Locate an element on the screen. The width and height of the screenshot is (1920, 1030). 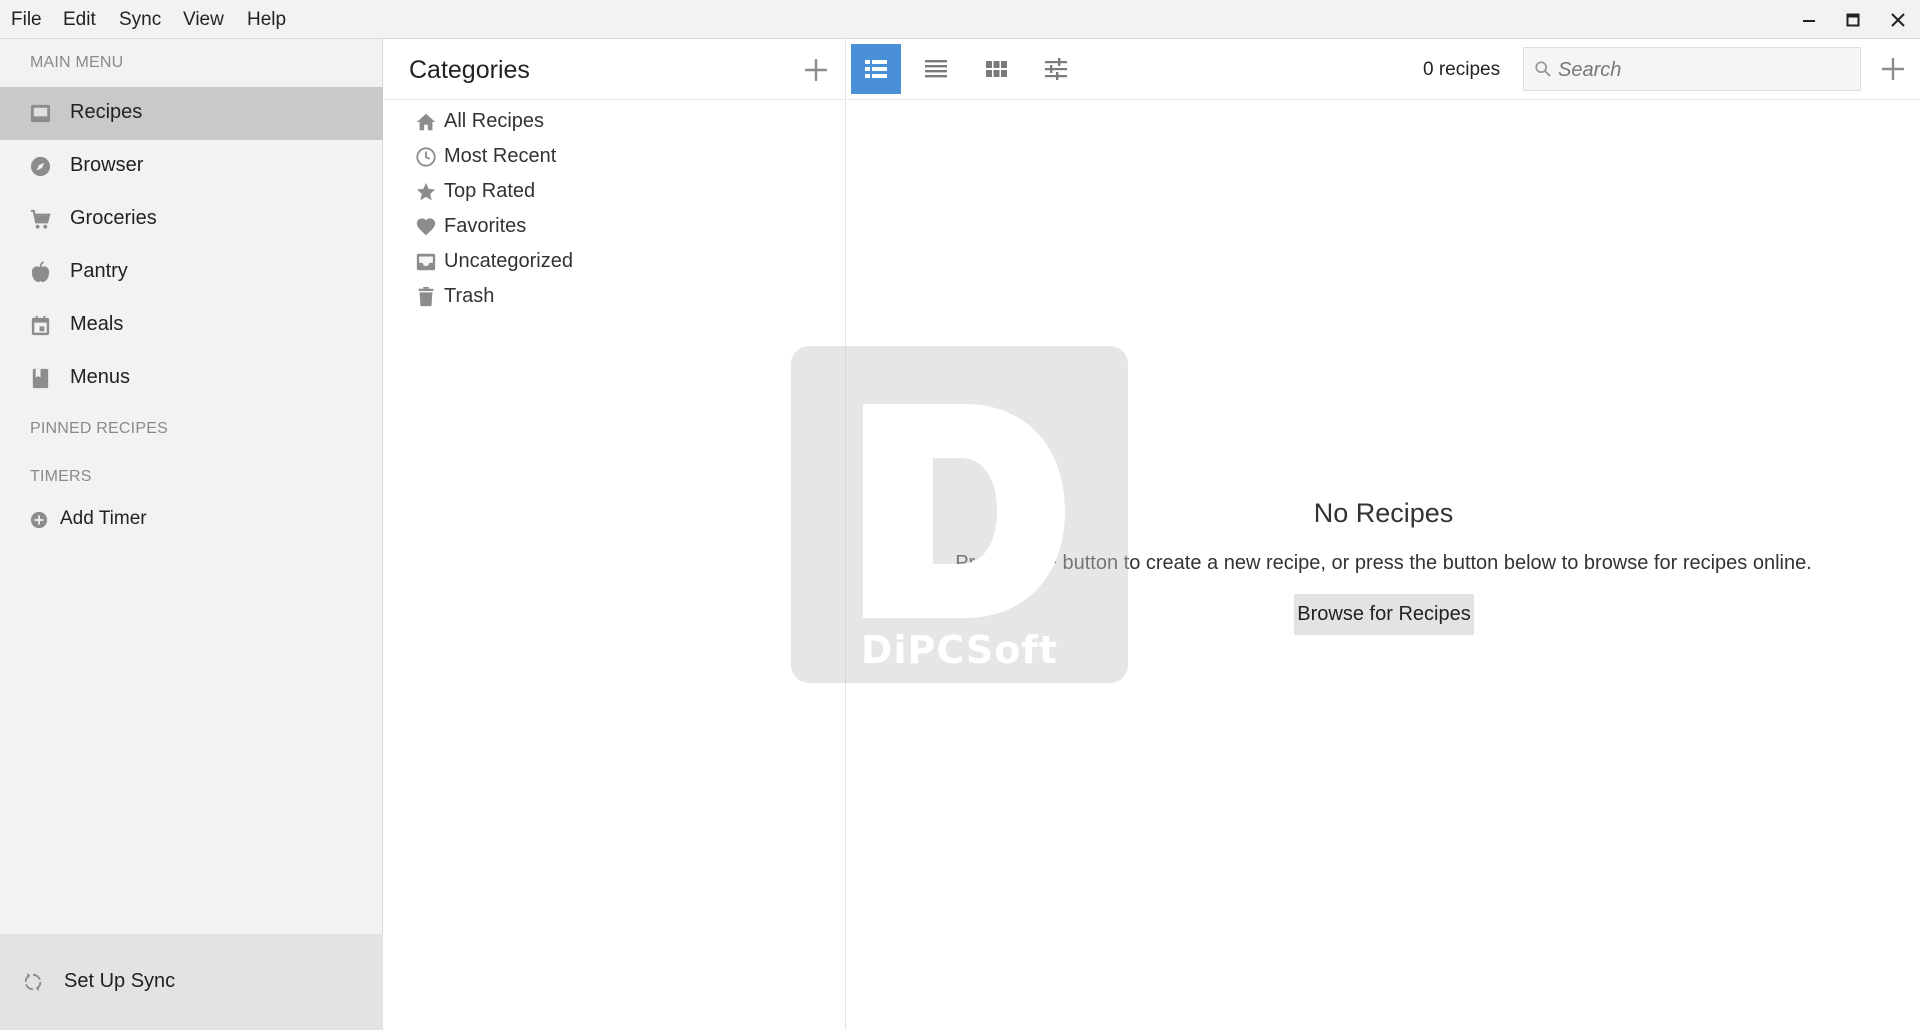
calendar-icon is located at coordinates (40, 325).